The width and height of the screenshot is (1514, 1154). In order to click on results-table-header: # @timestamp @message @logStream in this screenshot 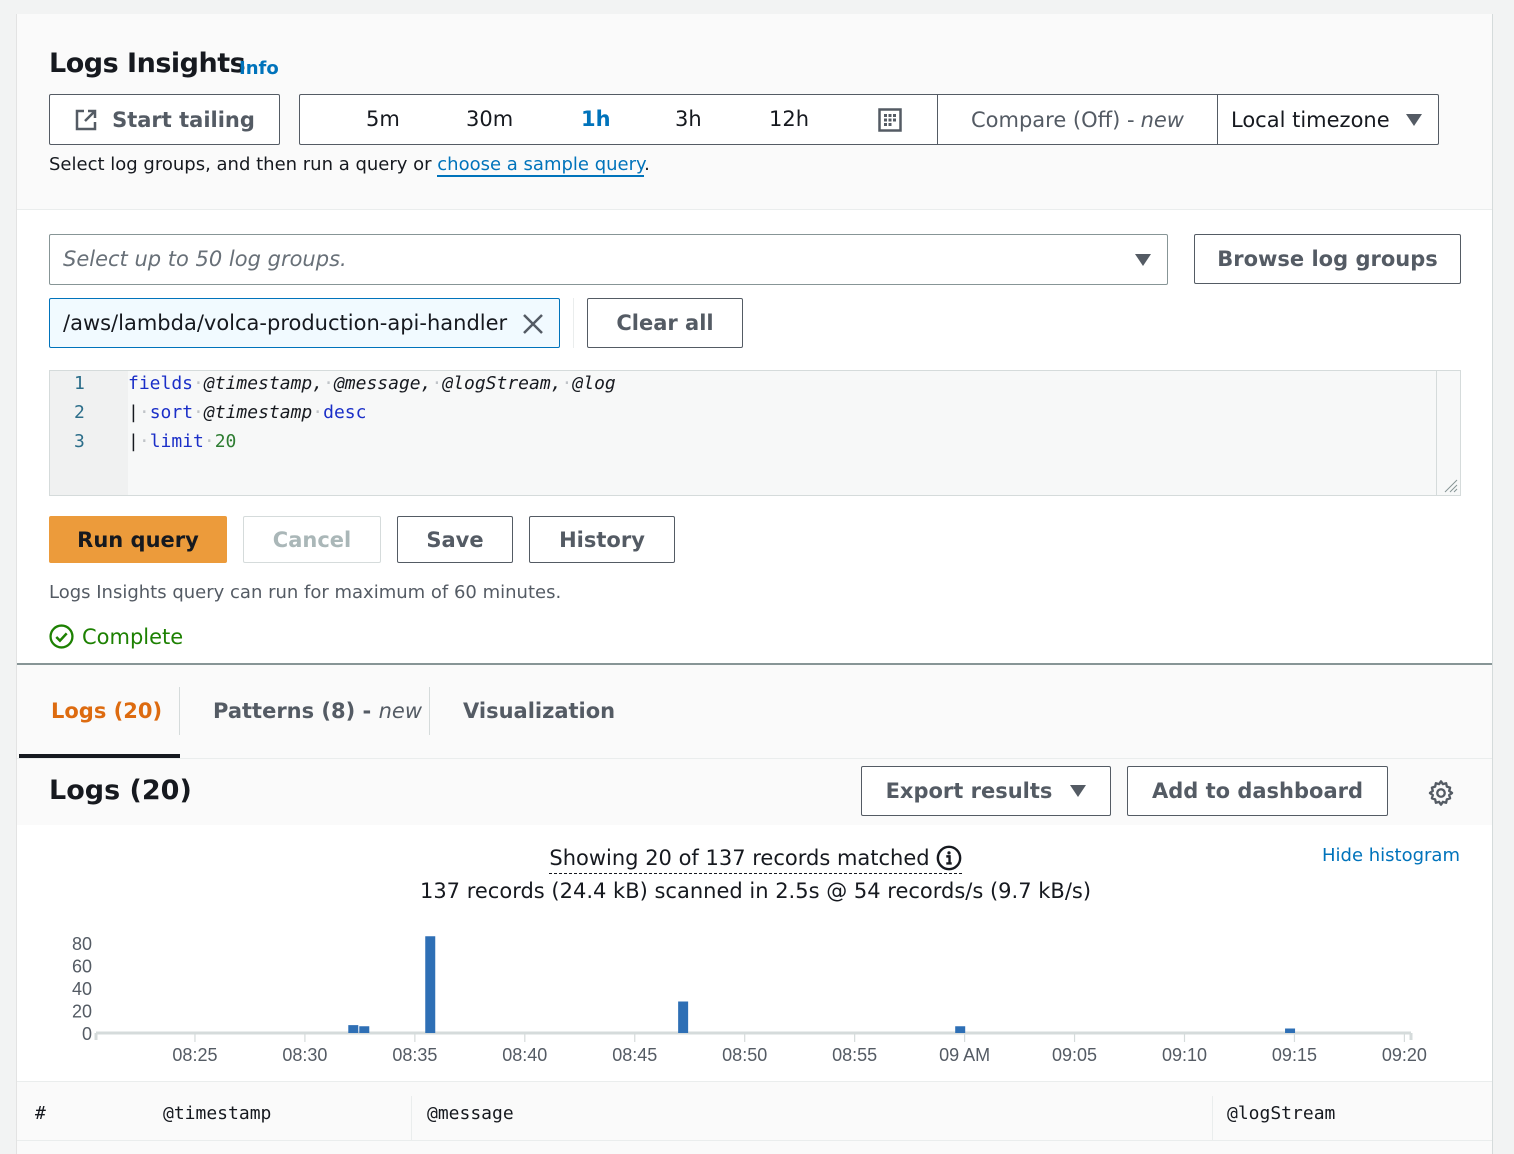, I will do `click(754, 1111)`.